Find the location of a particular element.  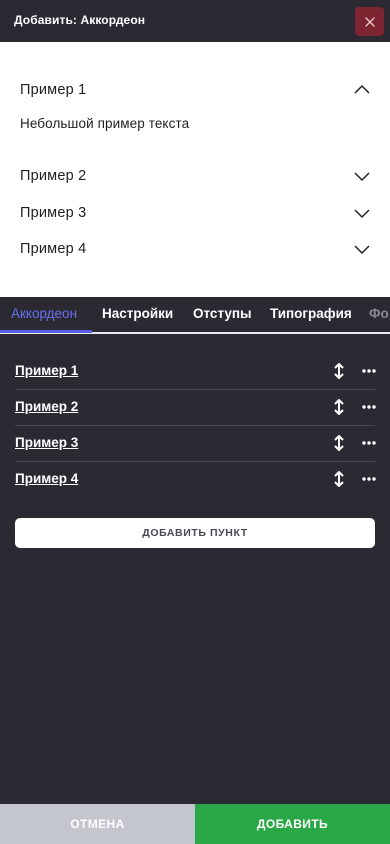

add-item-button: ДОБАВИТЬ ПУНКТ is located at coordinates (195, 533).